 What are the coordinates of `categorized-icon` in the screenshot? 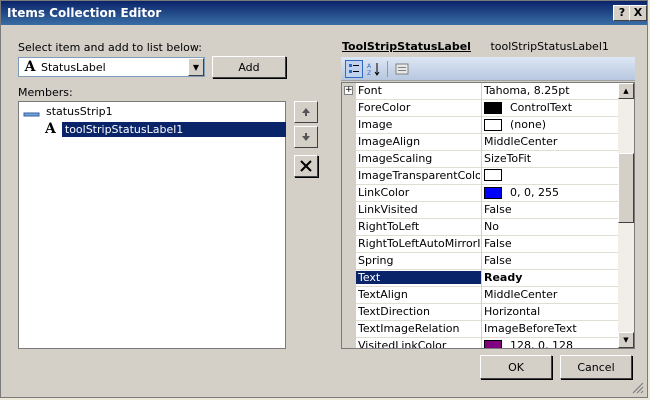 It's located at (354, 69).